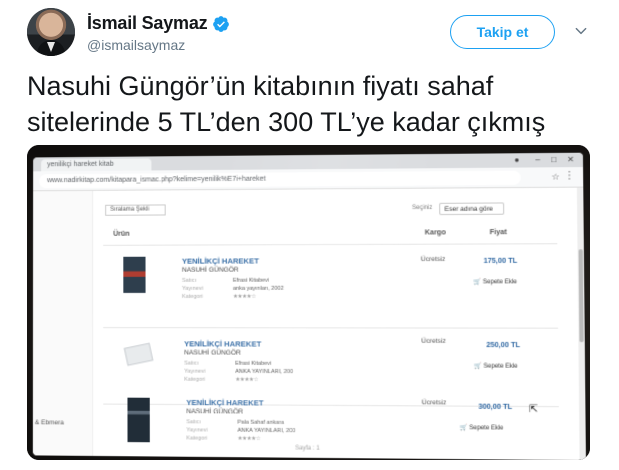  Describe the element at coordinates (569, 176) in the screenshot. I see `browser-menu-icon: ⋮` at that location.